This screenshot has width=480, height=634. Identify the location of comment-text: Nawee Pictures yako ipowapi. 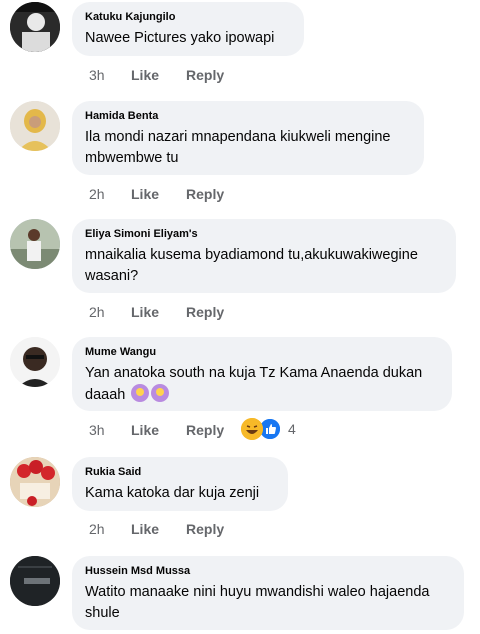
(180, 38).